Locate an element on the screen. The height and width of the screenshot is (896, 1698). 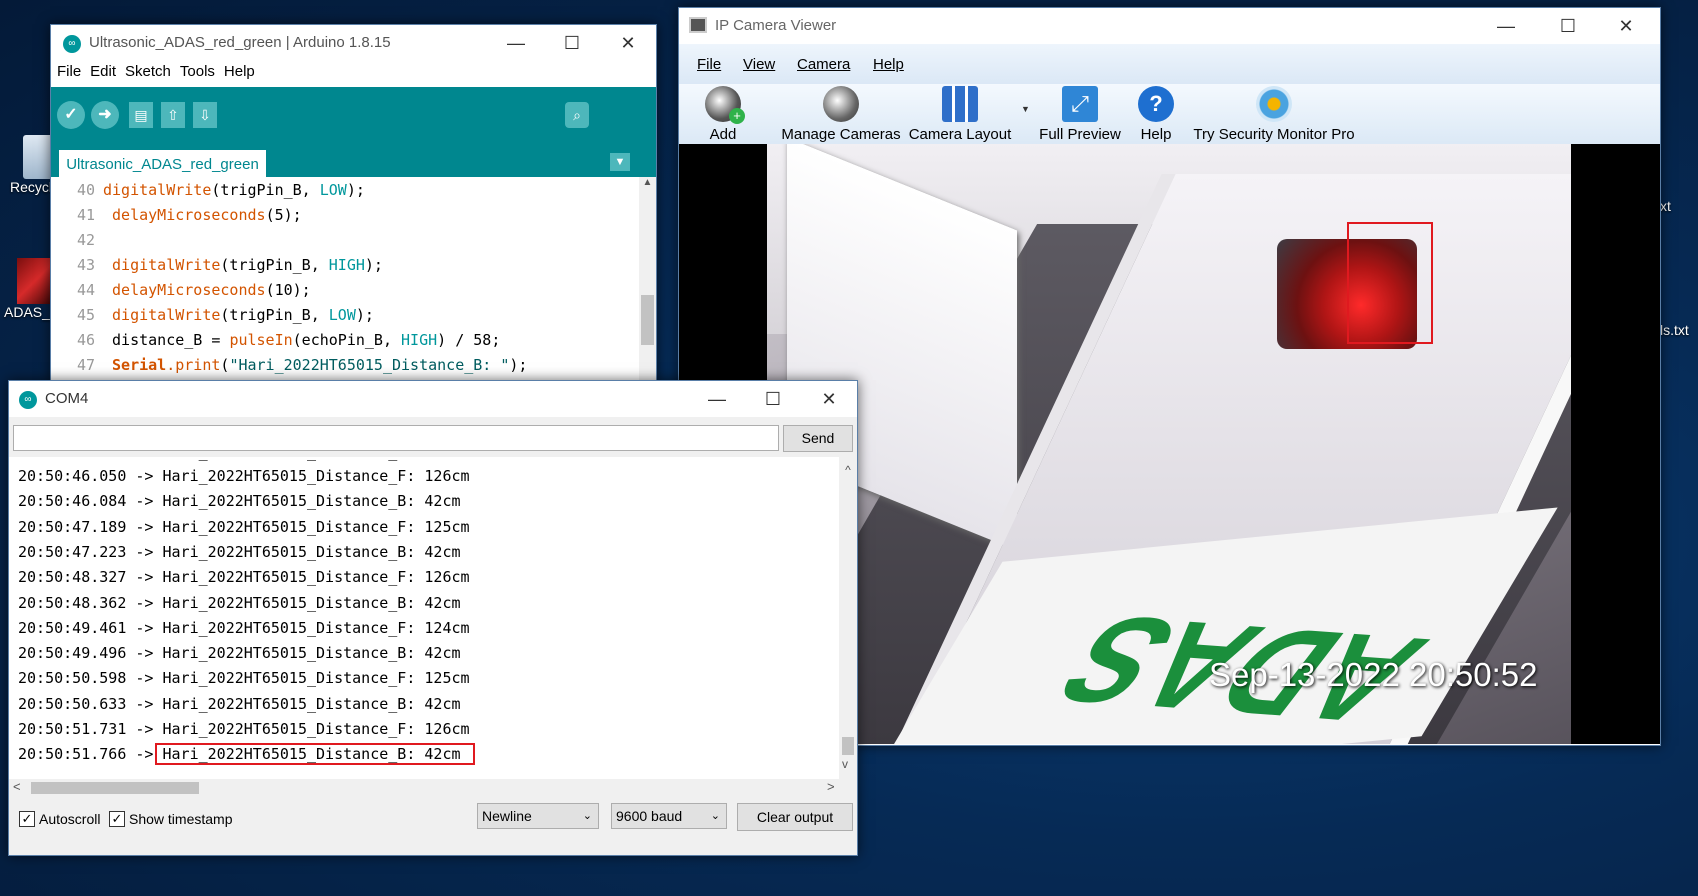
code-line: 41 delayMicroseconds(5); is located at coordinates (176, 218).